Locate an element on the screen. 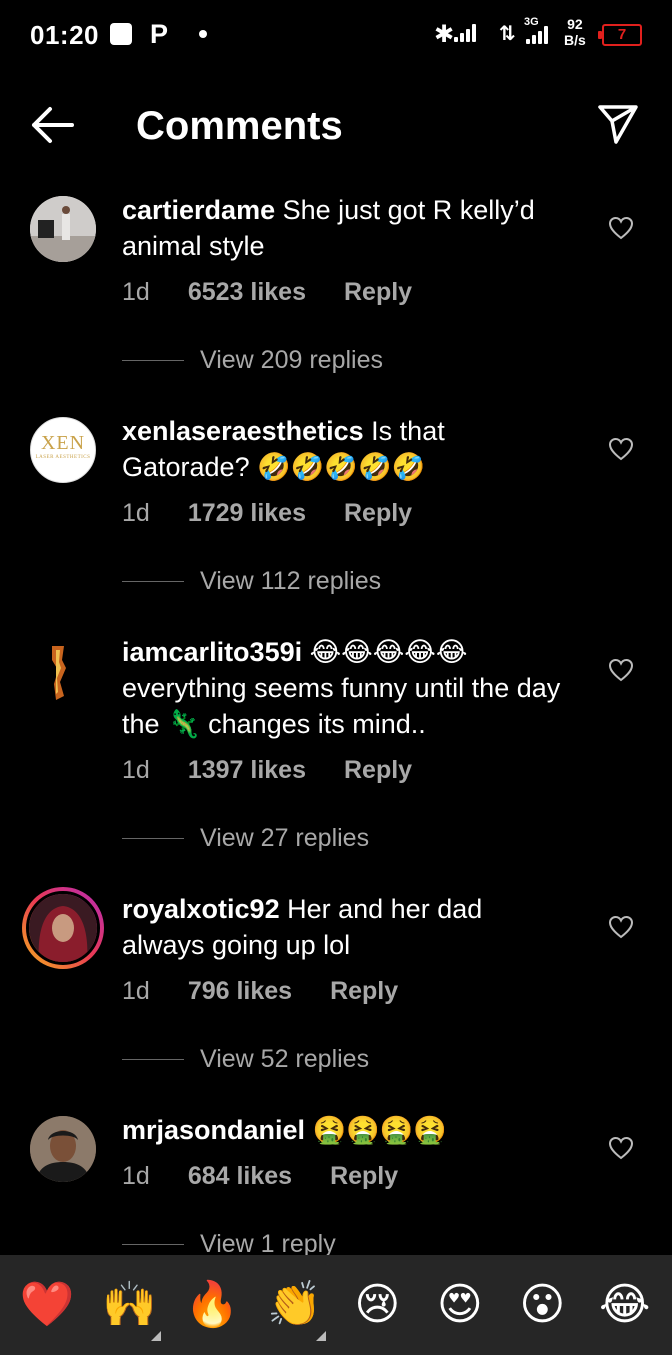  emoji-fire-button: 🔥 is located at coordinates (212, 1305).